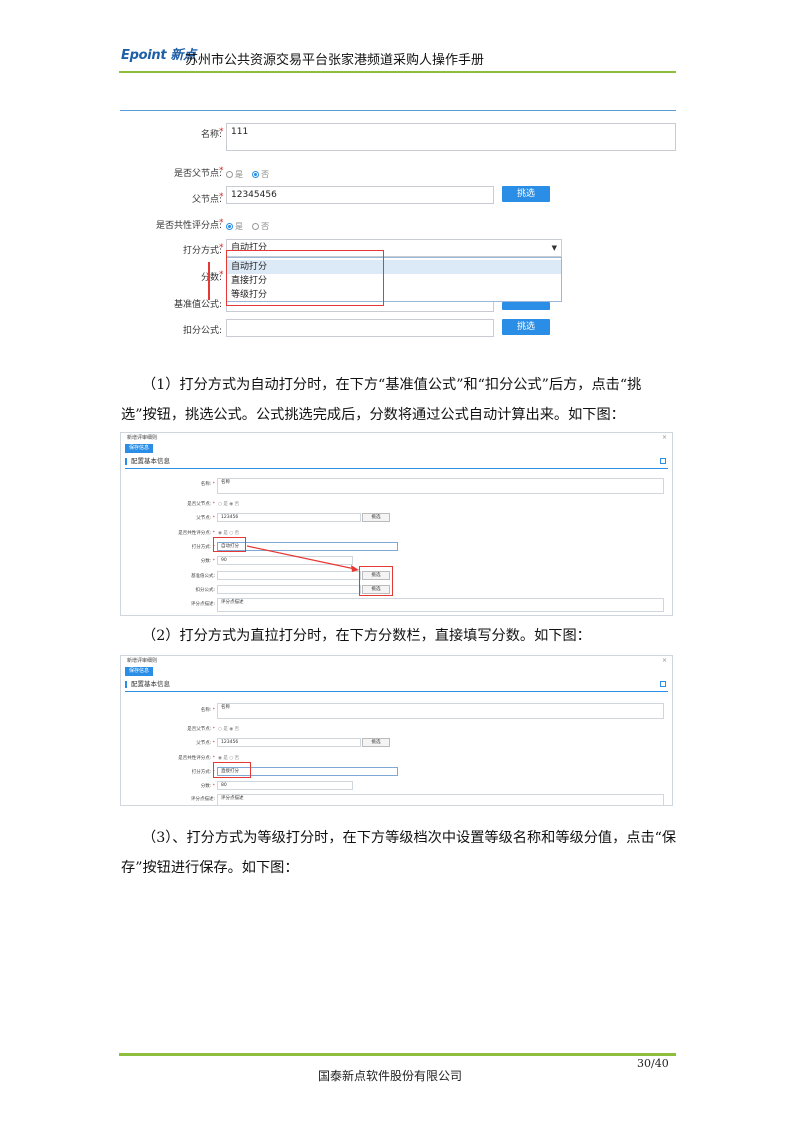 The height and width of the screenshot is (1122, 793). Describe the element at coordinates (398, 110) in the screenshot. I see `top-divider` at that location.